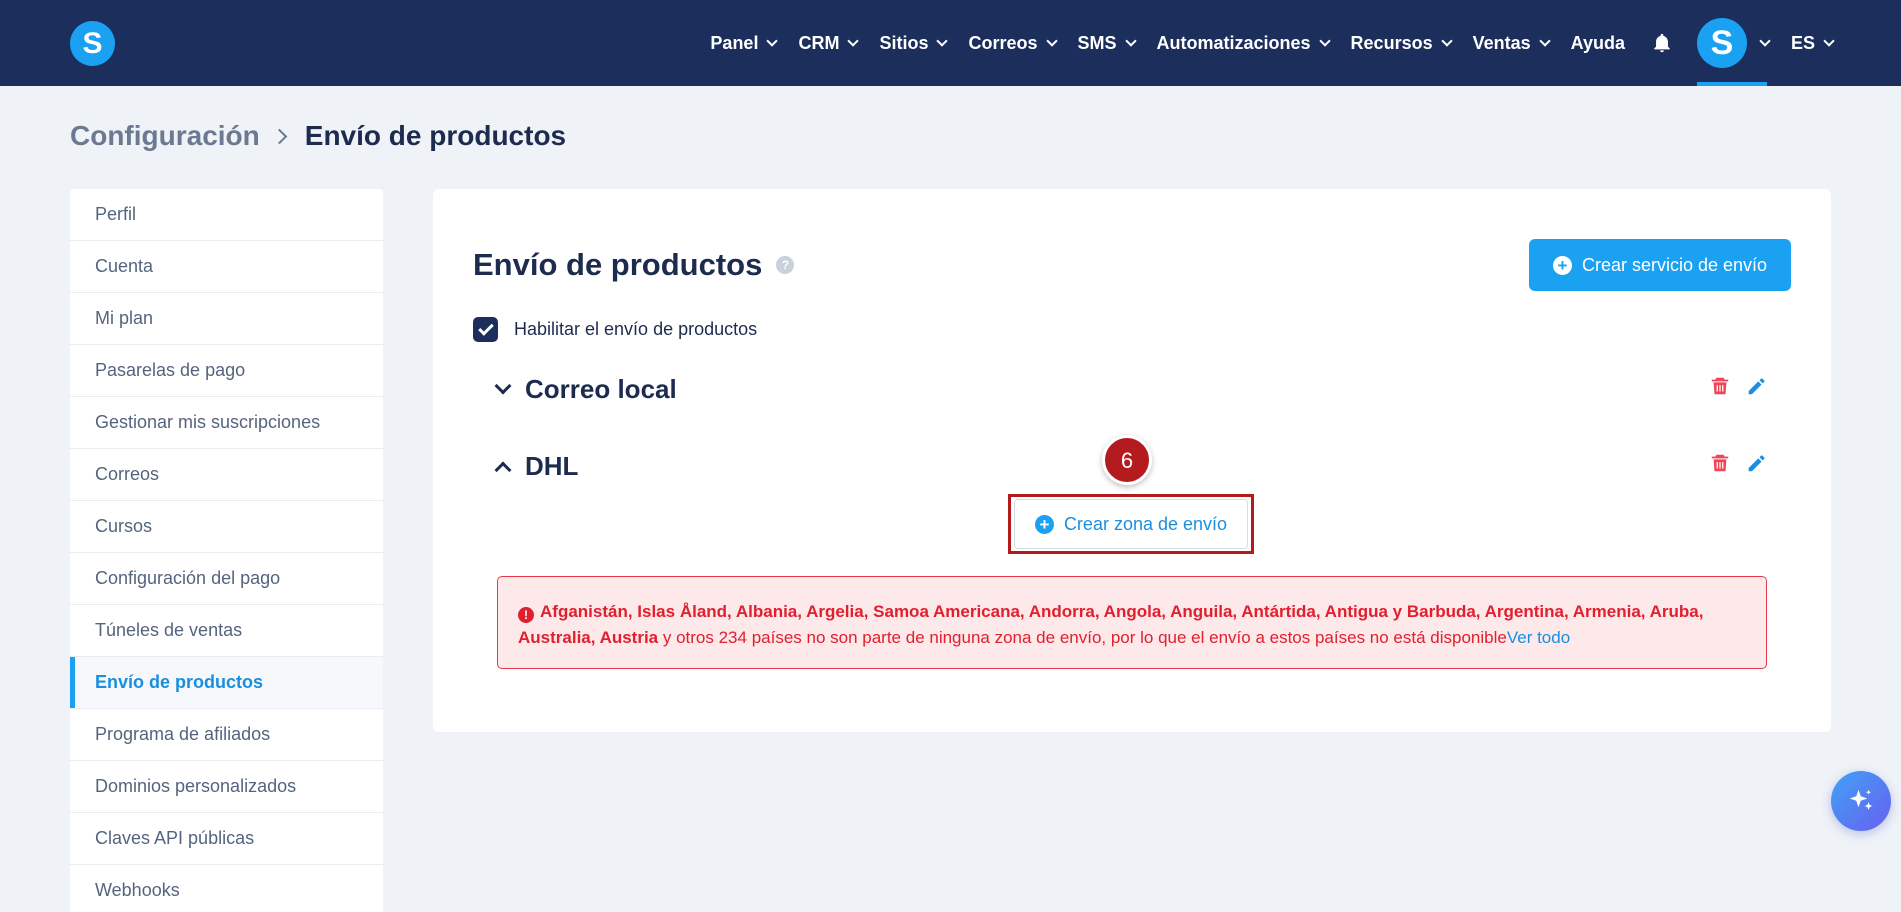 The width and height of the screenshot is (1901, 912). Describe the element at coordinates (1501, 42) in the screenshot. I see `nav-item-label: Ventas` at that location.